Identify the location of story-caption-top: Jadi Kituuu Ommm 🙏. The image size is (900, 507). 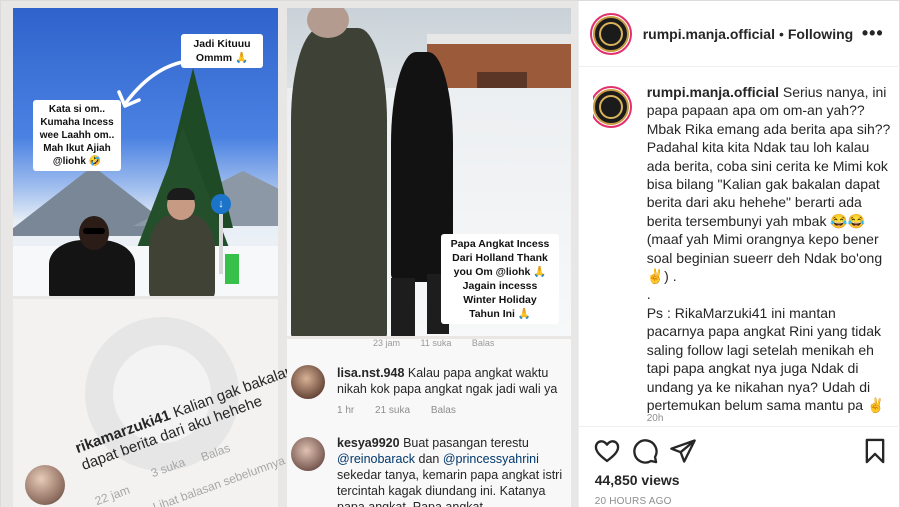
(222, 51).